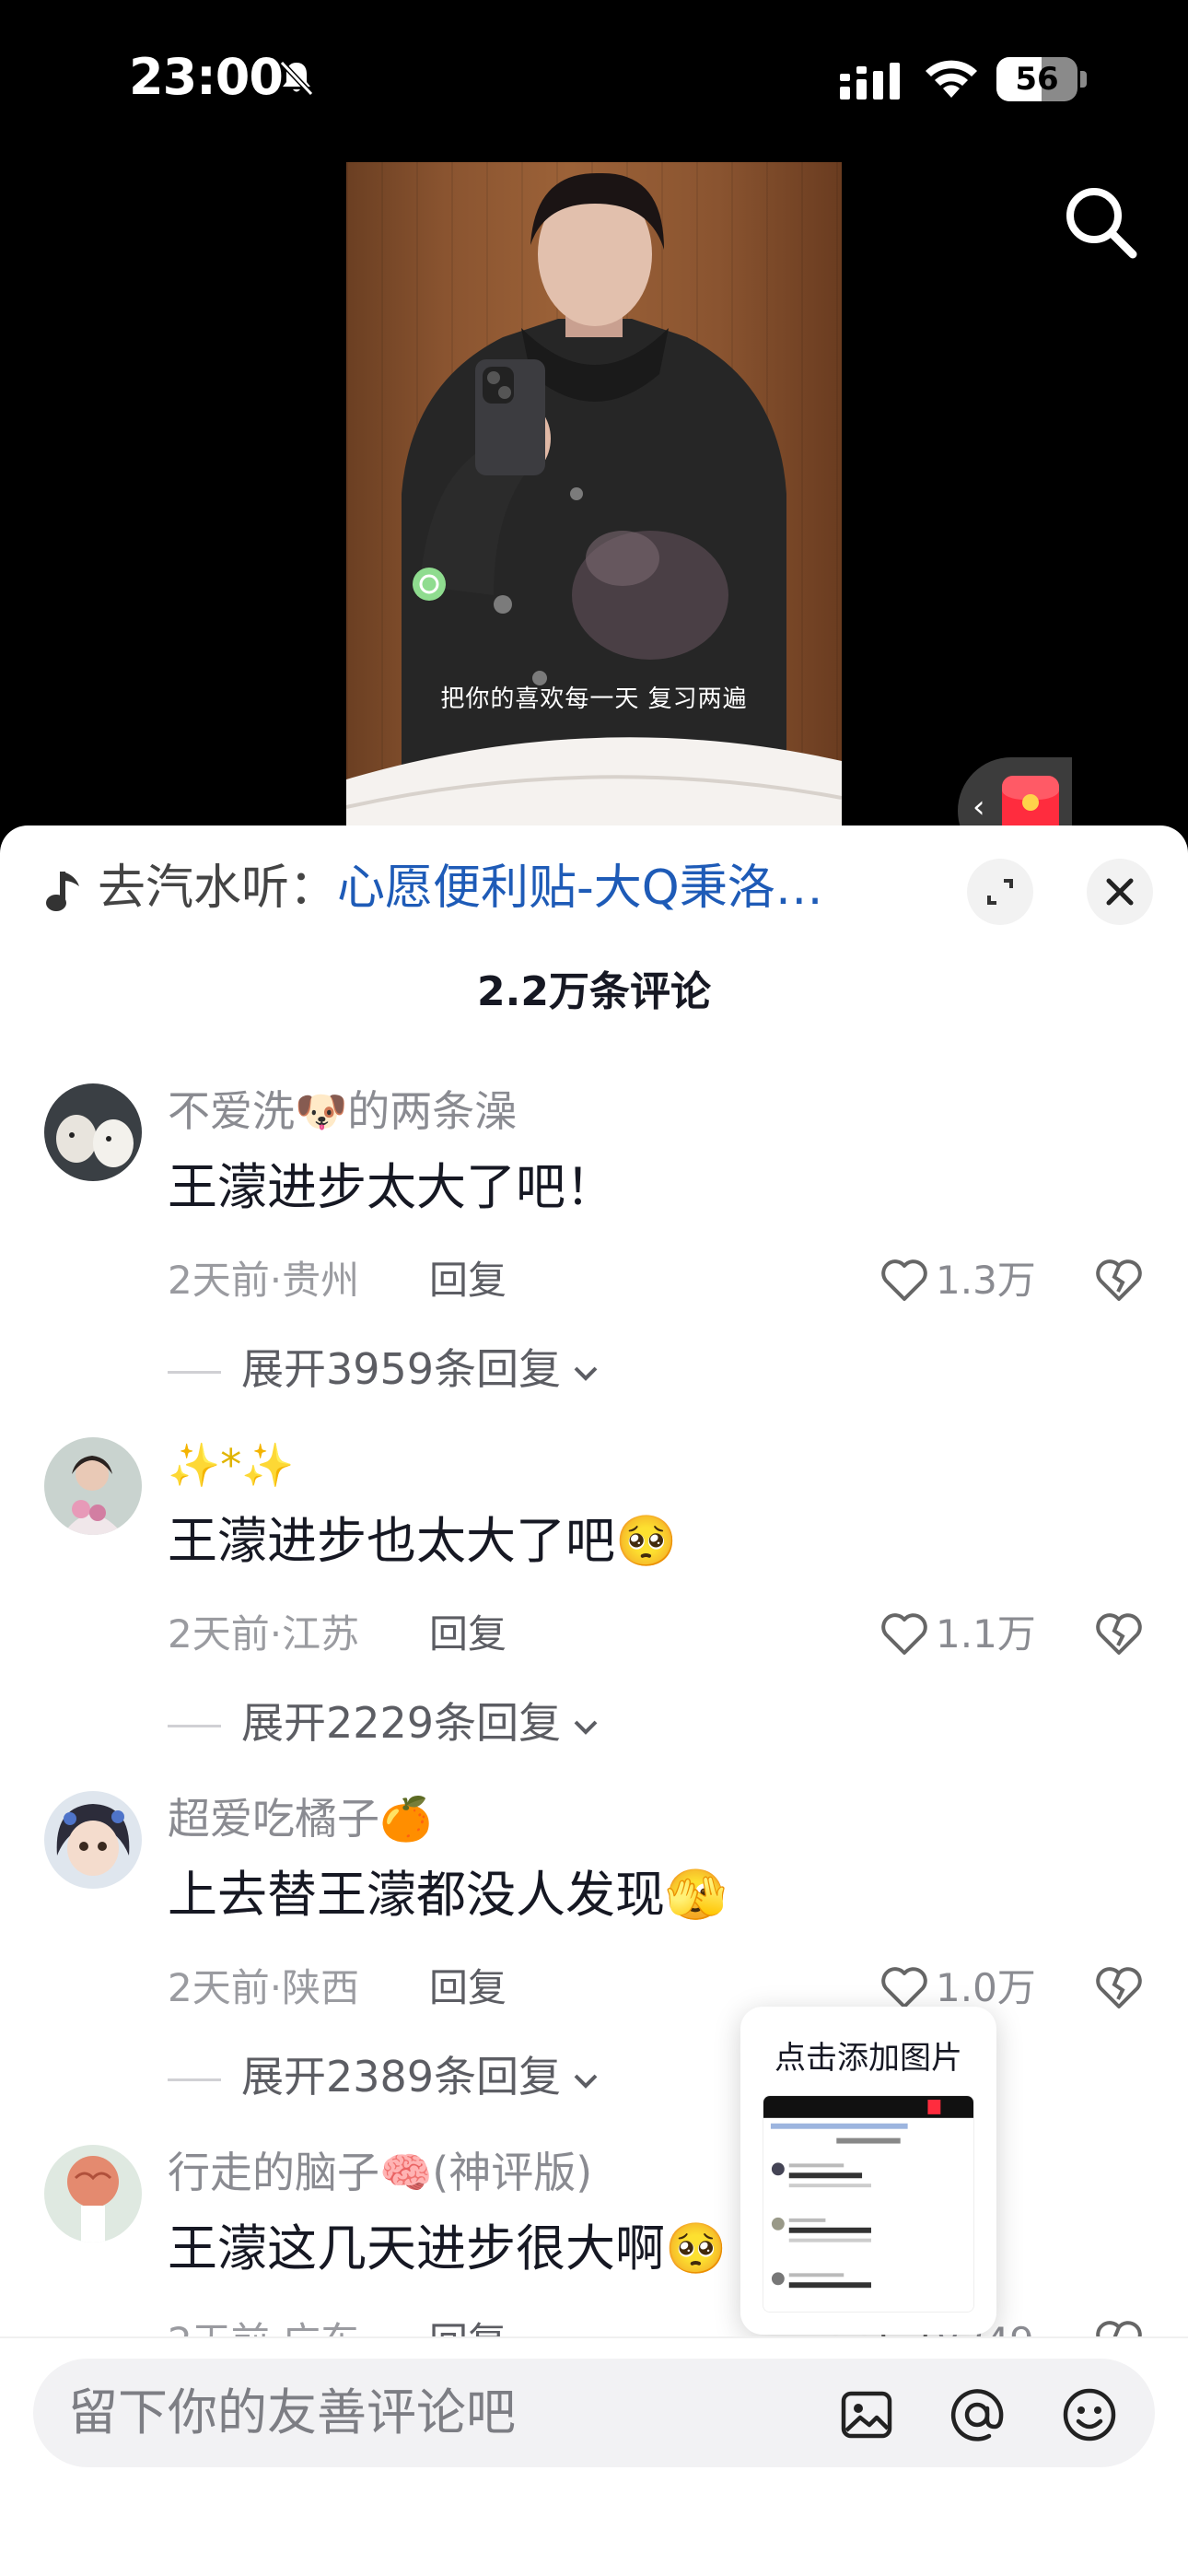 This screenshot has height=2576, width=1188. I want to click on add-image-tooltip: 点击添加图片, so click(868, 2171).